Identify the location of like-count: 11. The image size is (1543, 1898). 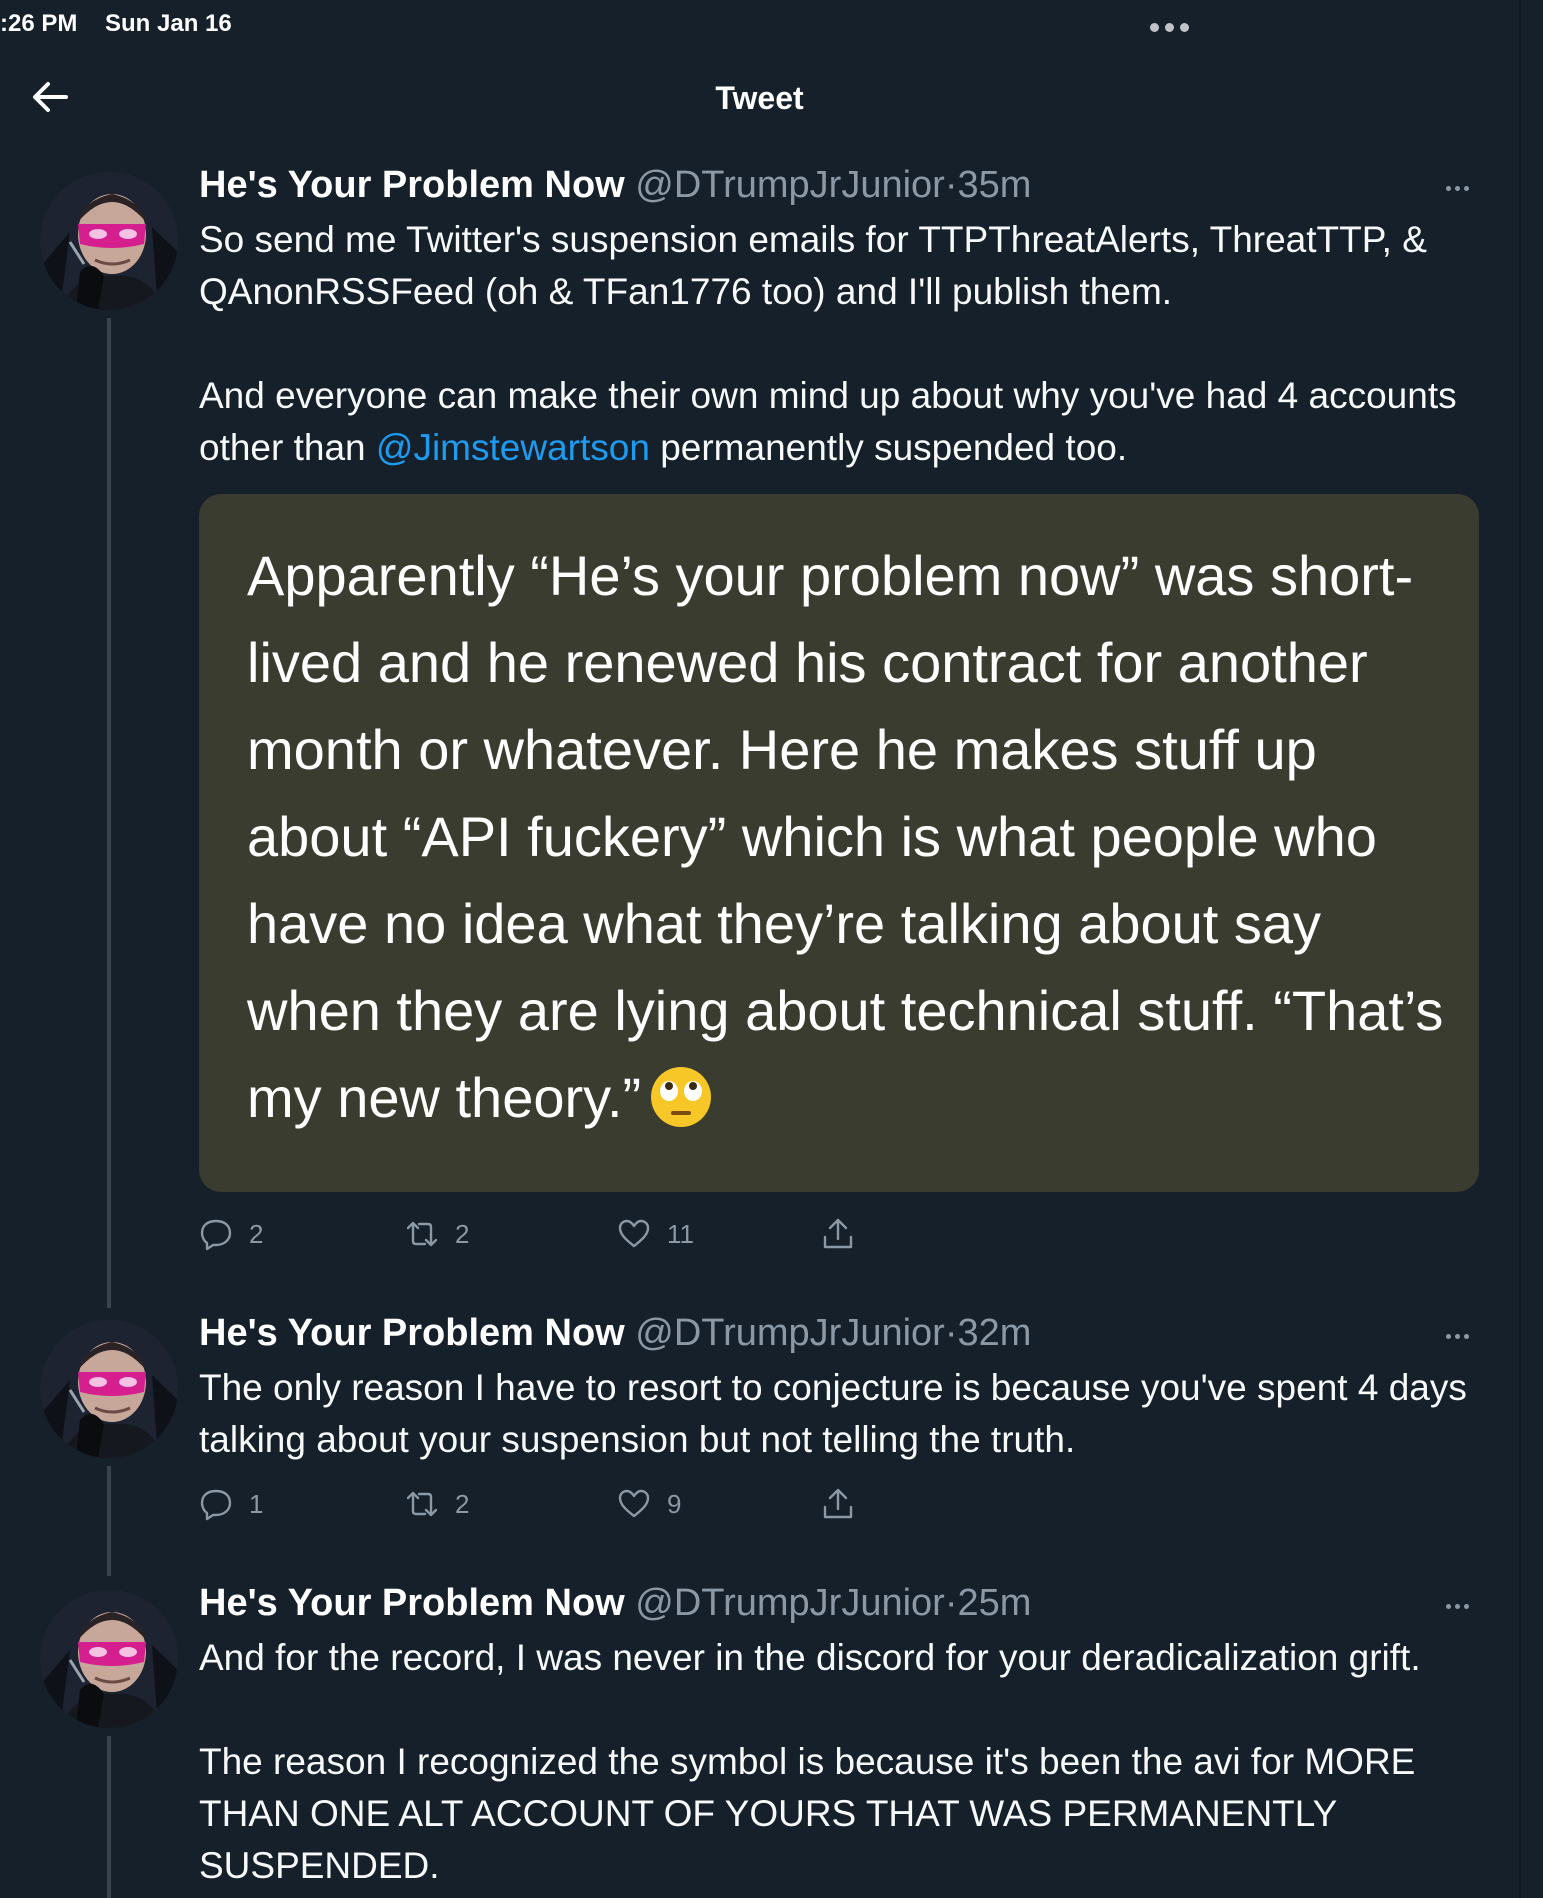
(680, 1233).